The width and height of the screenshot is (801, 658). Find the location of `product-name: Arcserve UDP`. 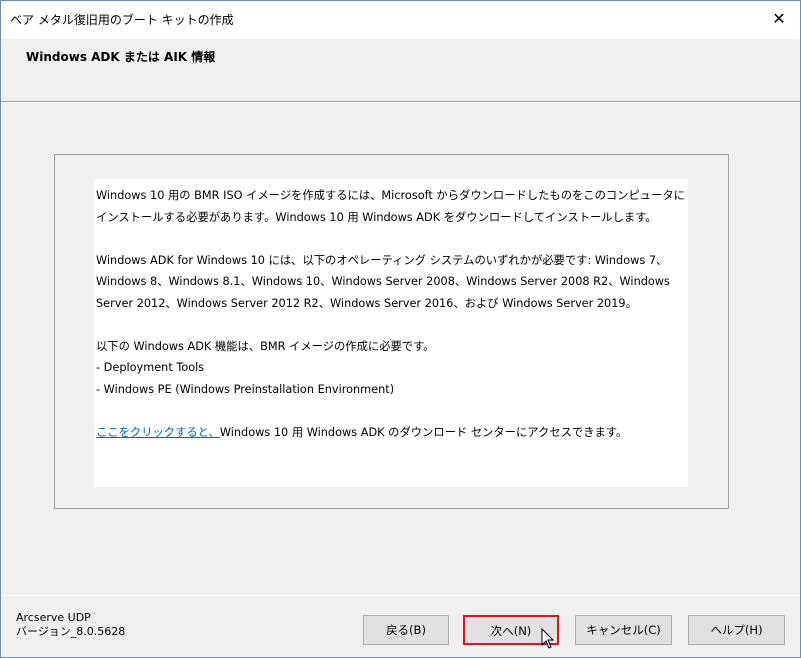

product-name: Arcserve UDP is located at coordinates (53, 617).